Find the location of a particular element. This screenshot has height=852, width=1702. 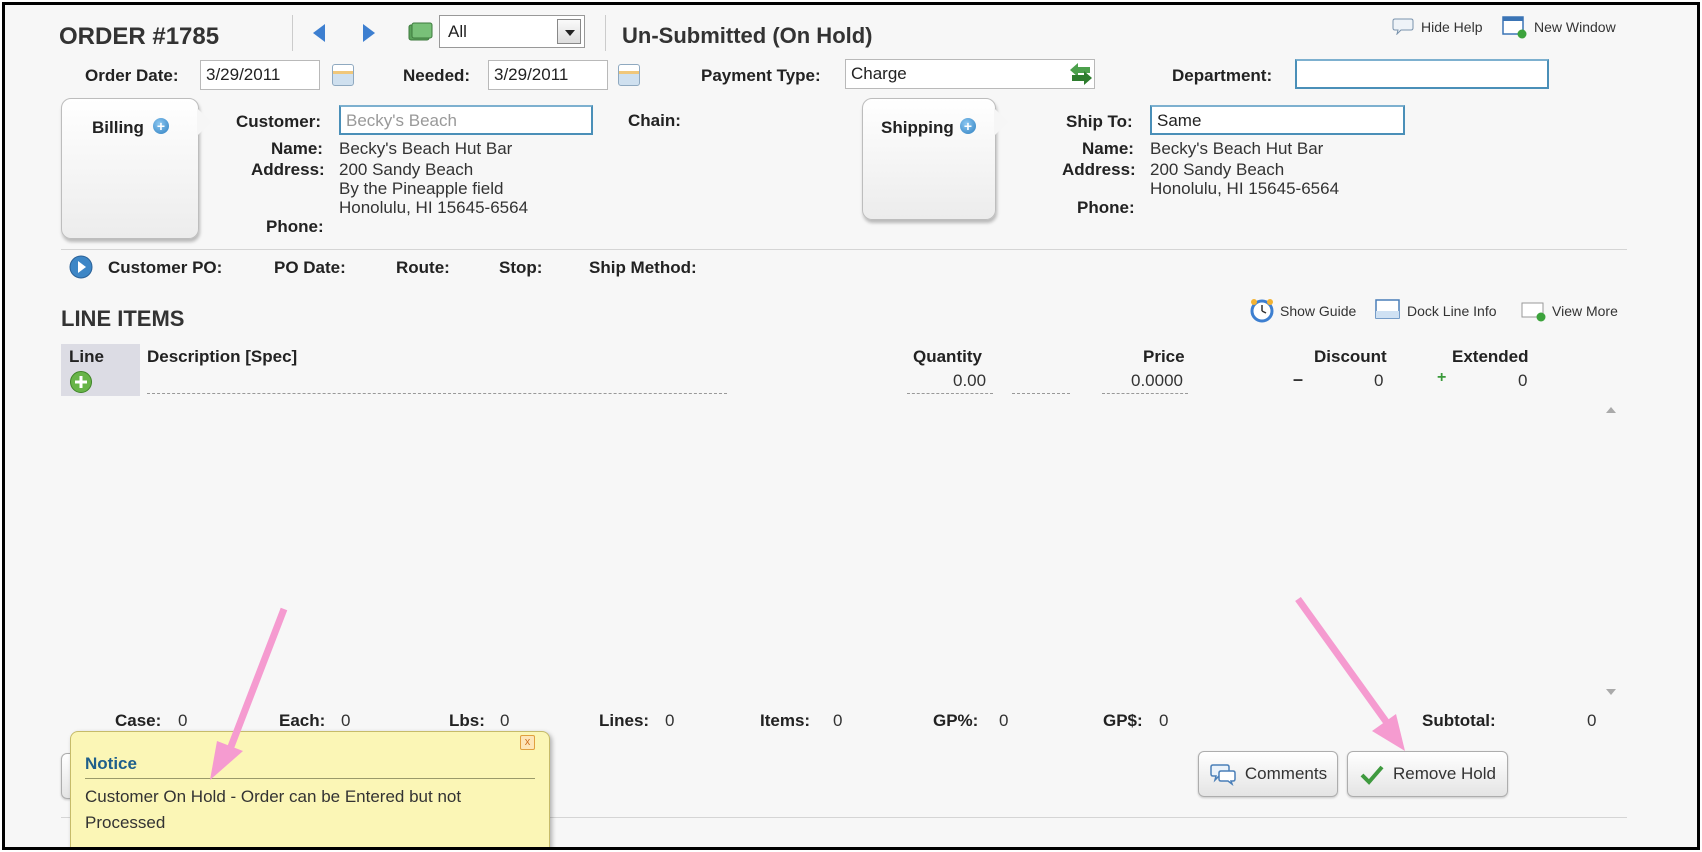

needed-date-field: 3/29/2011 is located at coordinates (548, 75).